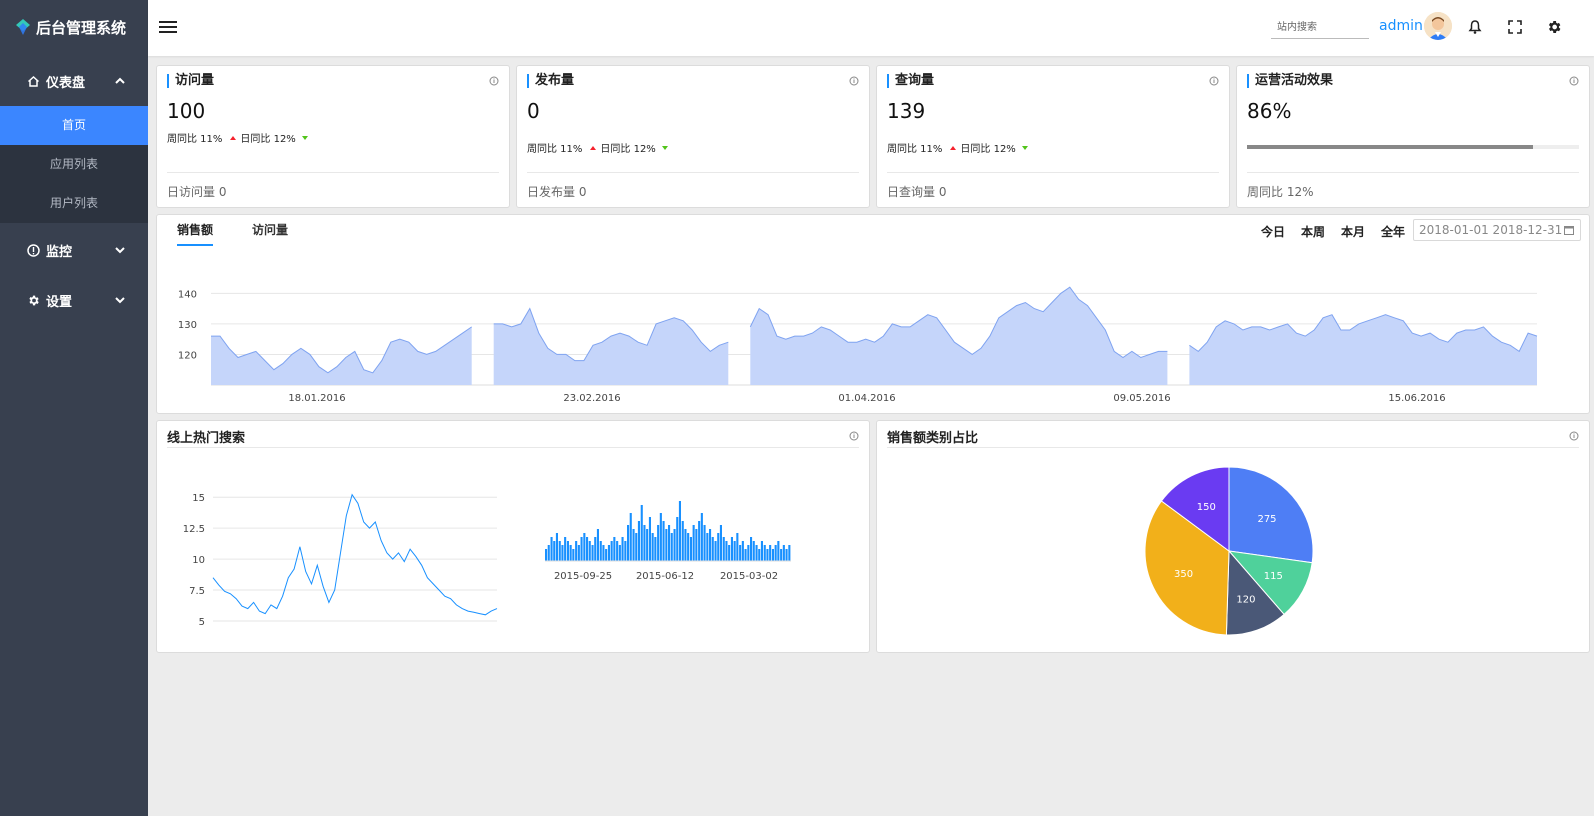  What do you see at coordinates (120, 300) in the screenshot?
I see `chevron-down-icon` at bounding box center [120, 300].